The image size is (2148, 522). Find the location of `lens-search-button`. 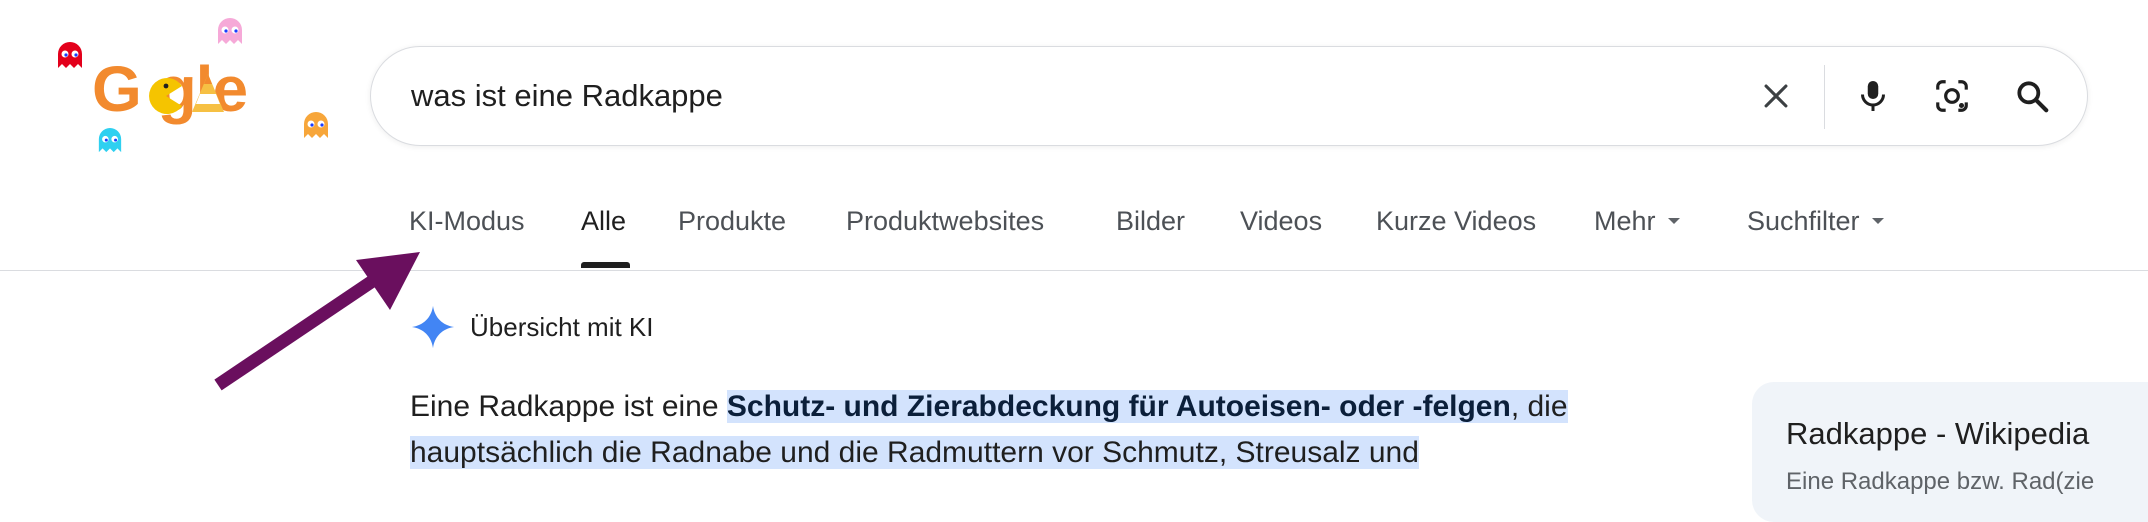

lens-search-button is located at coordinates (1952, 96).